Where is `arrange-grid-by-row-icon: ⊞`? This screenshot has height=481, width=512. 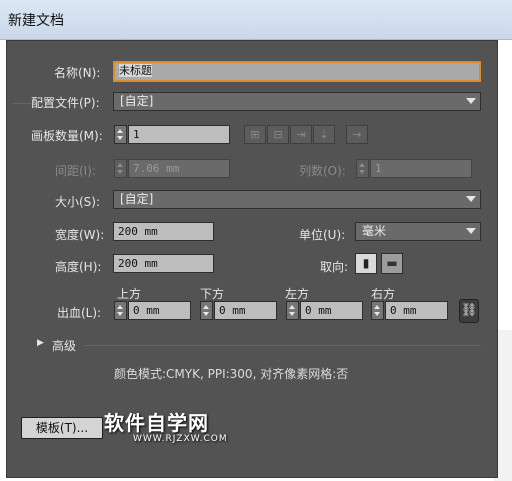
arrange-grid-by-row-icon: ⊞ is located at coordinates (255, 134).